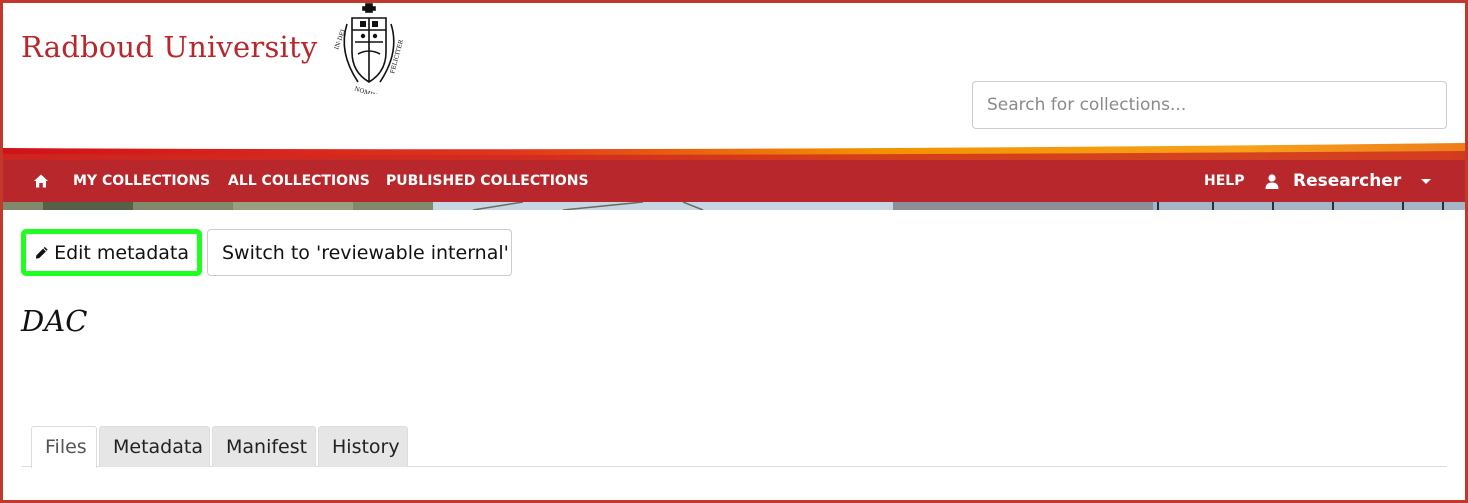 The width and height of the screenshot is (1468, 503). I want to click on university-logo-text: Radboud University, so click(169, 47).